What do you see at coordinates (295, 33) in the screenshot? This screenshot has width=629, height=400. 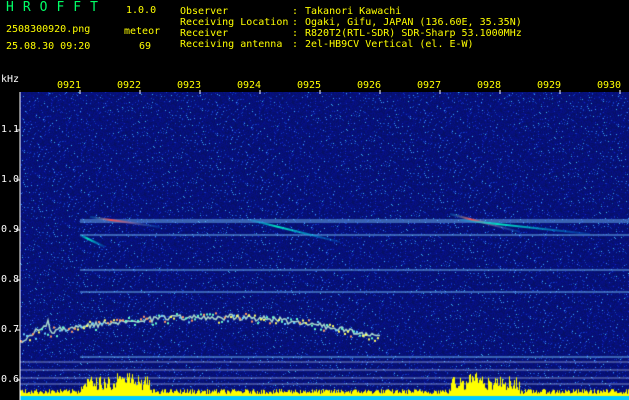 I see `header-receiver-sep: :` at bounding box center [295, 33].